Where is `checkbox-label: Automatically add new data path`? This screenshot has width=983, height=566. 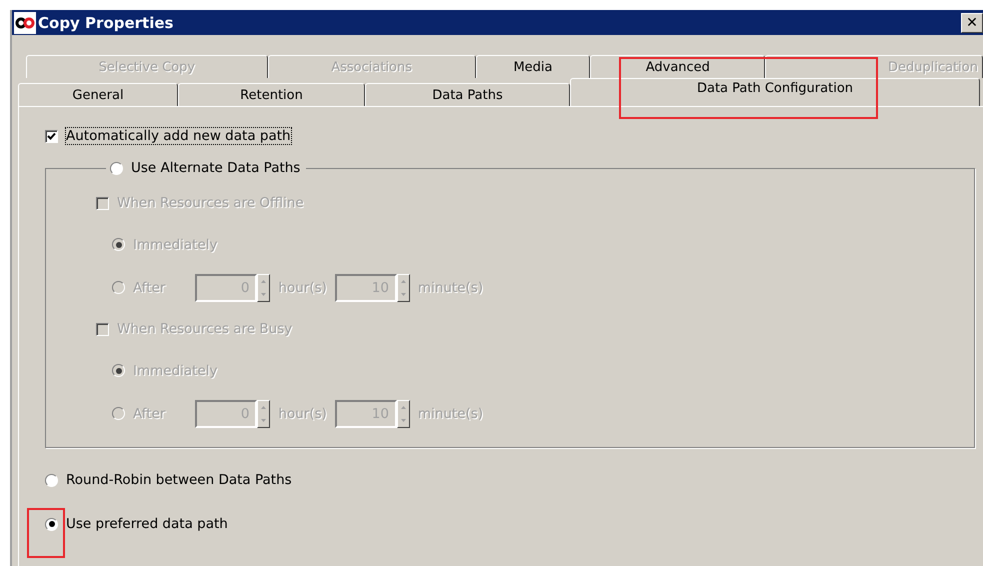
checkbox-label: Automatically add new data path is located at coordinates (178, 136).